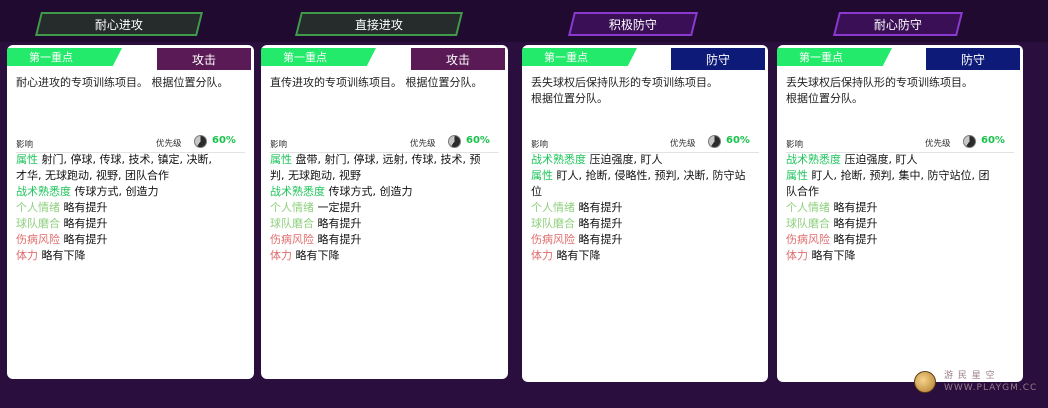 This screenshot has height=408, width=1048. I want to click on watermark-logo-icon, so click(925, 382).